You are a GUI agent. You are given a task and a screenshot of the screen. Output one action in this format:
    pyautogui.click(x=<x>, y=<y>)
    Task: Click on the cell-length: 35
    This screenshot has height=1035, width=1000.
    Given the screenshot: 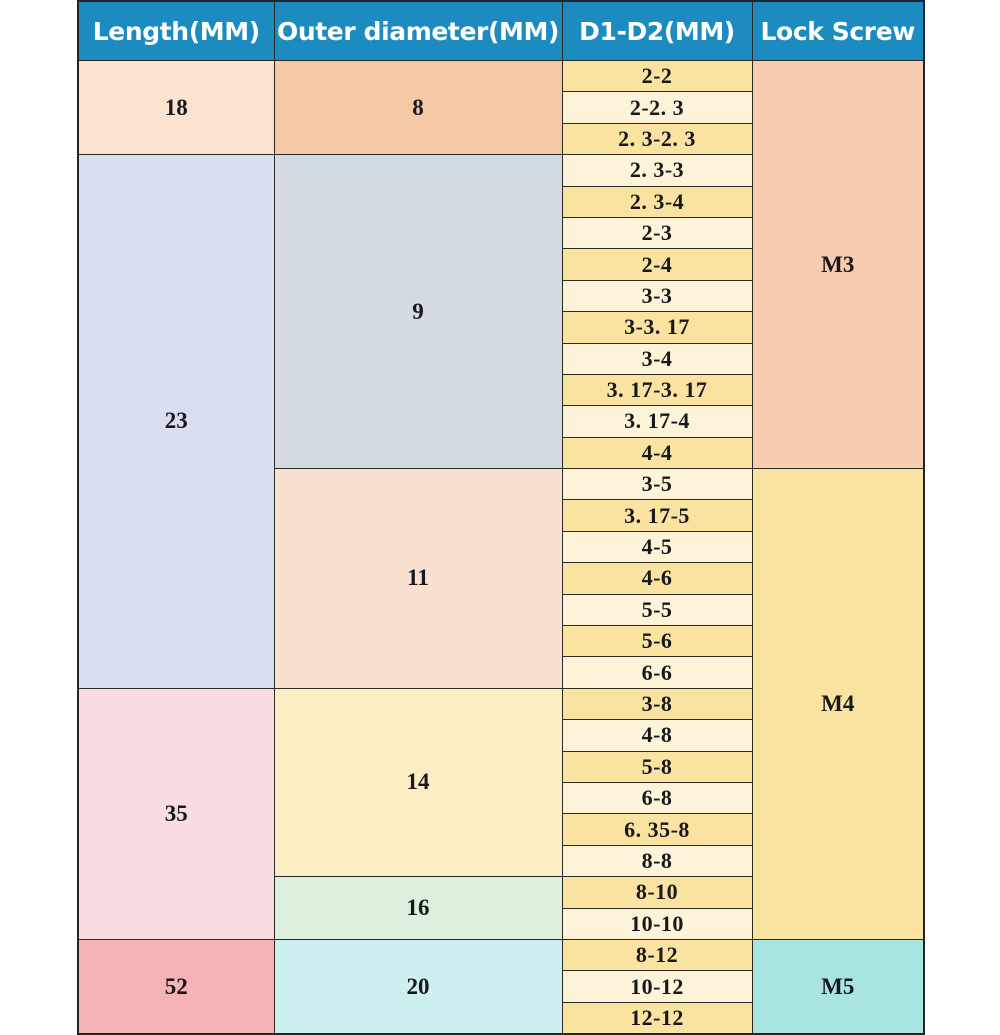 What is the action you would take?
    pyautogui.click(x=176, y=813)
    